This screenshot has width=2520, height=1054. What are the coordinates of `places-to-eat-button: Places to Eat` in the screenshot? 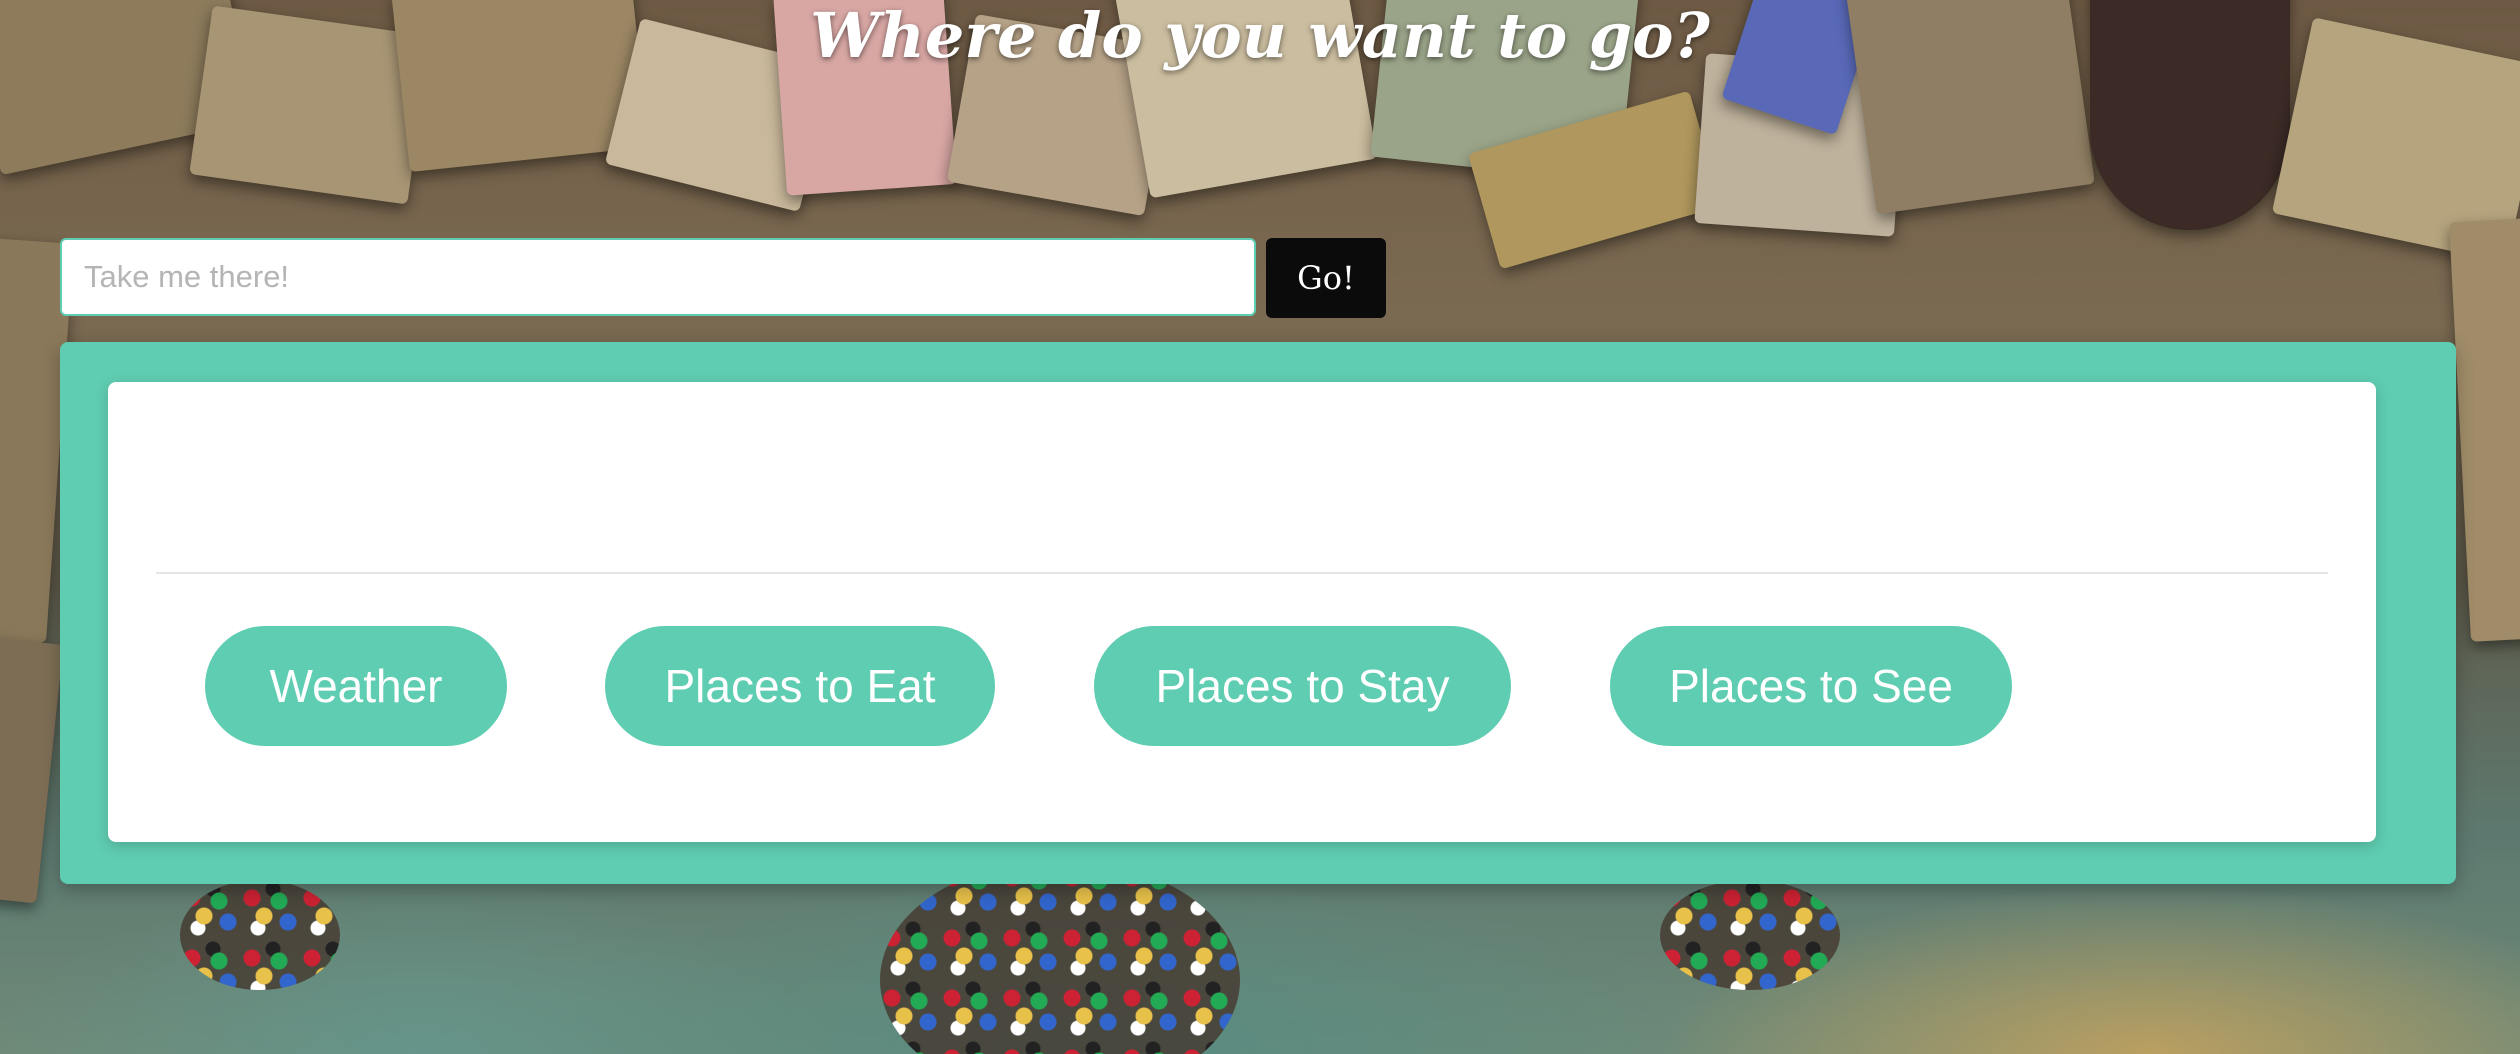 It's located at (800, 686).